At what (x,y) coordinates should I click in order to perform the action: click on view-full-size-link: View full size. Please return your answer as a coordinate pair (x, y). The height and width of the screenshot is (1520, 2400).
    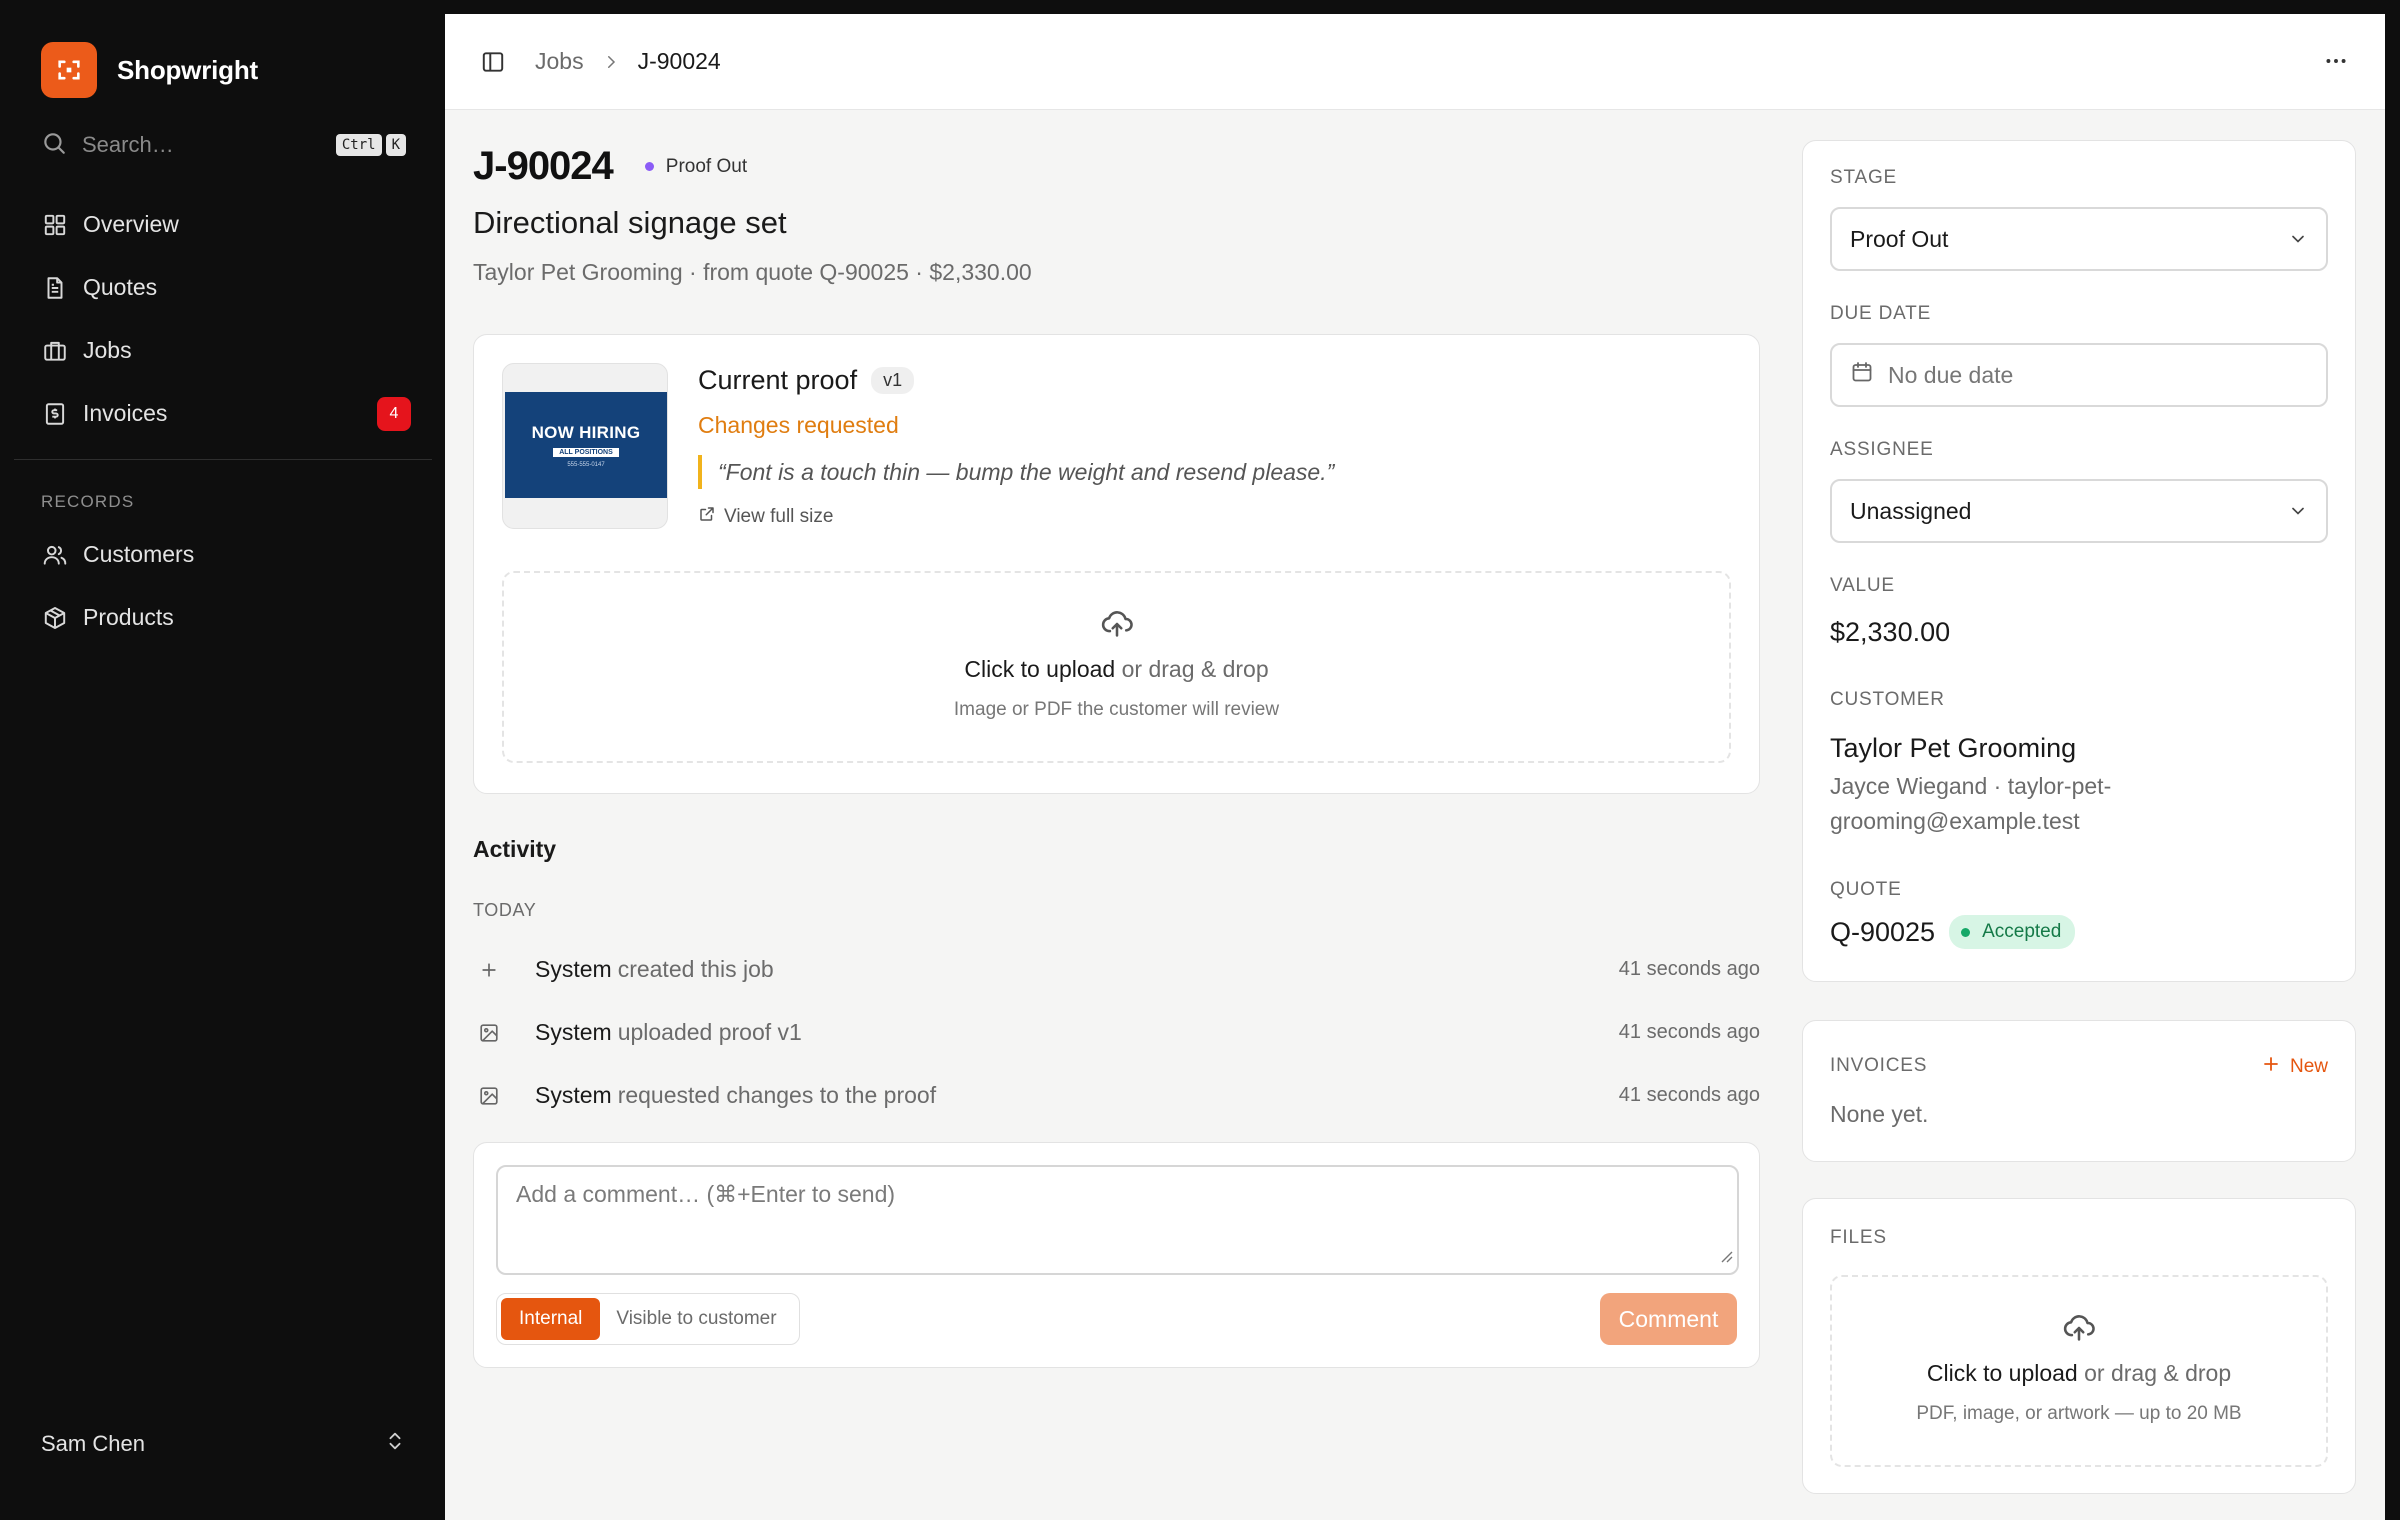
    Looking at the image, I should click on (1016, 517).